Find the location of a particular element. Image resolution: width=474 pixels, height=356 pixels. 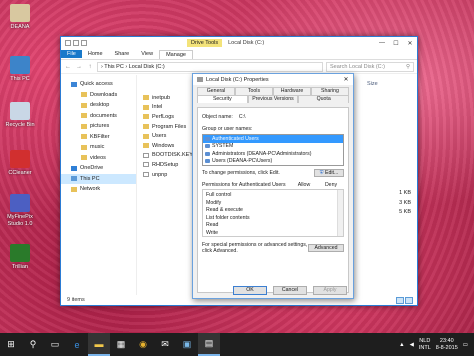

nav-item: This PC is located at coordinates (98, 178).